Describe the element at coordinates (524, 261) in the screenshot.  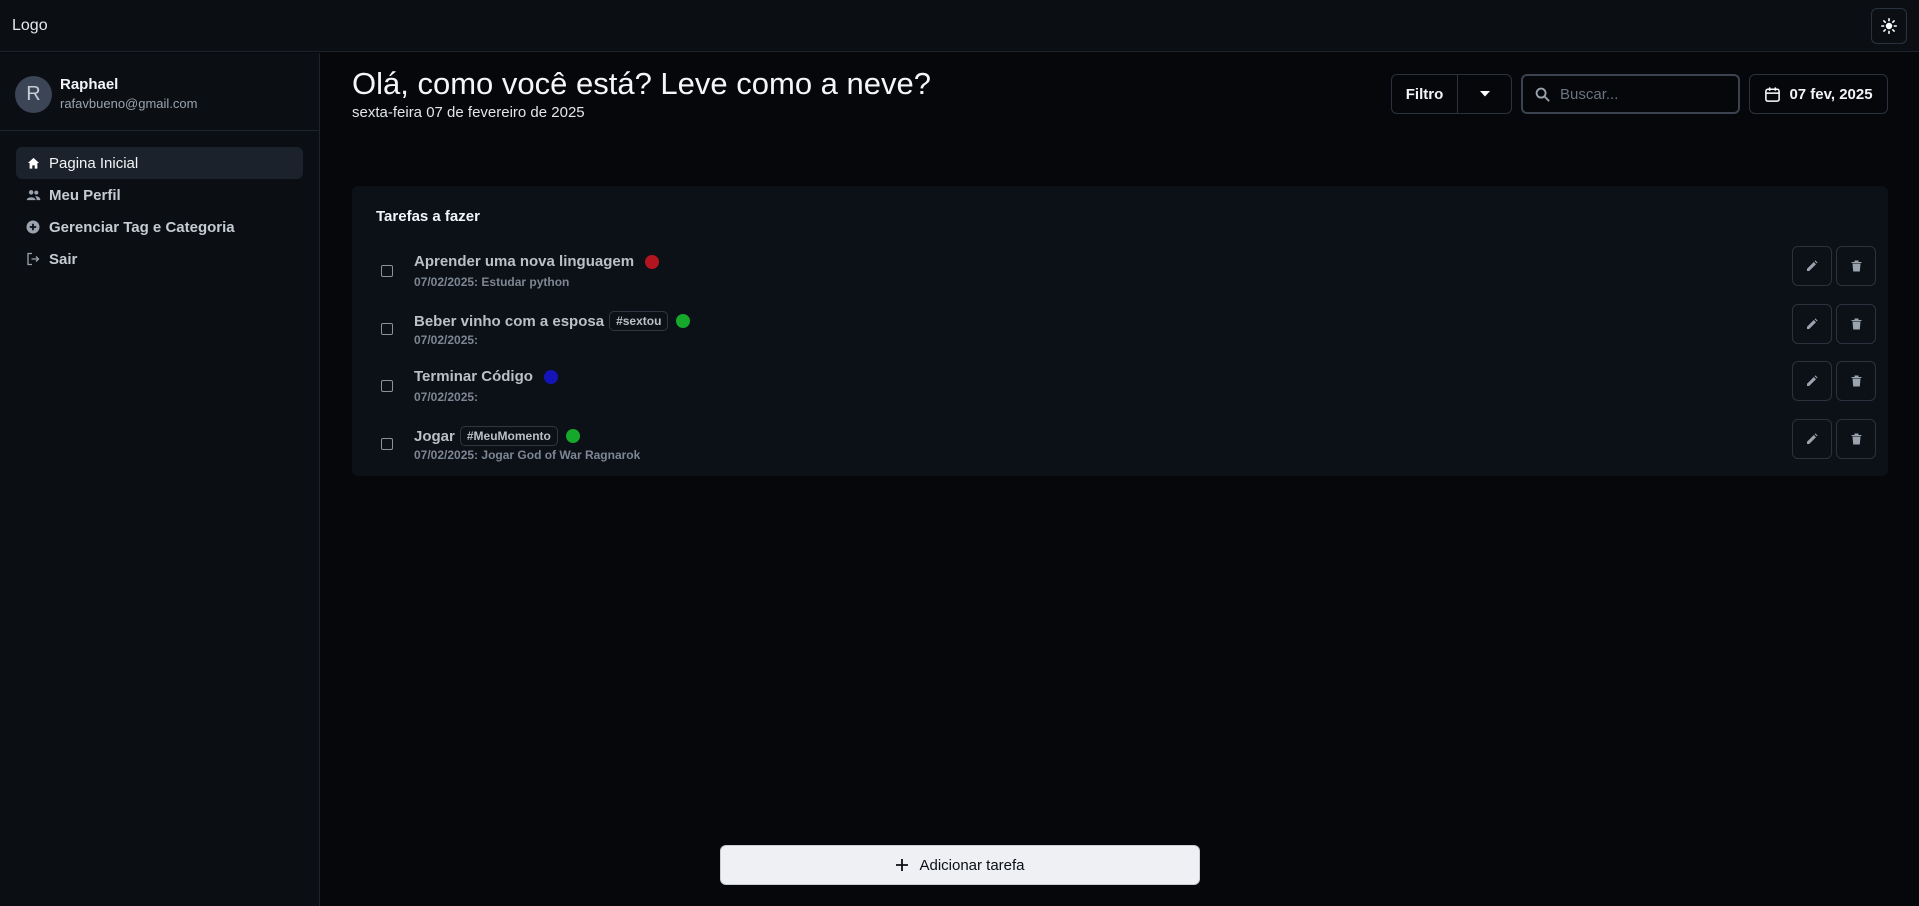
I see `task-title-text: Aprender uma nova linguagem` at that location.